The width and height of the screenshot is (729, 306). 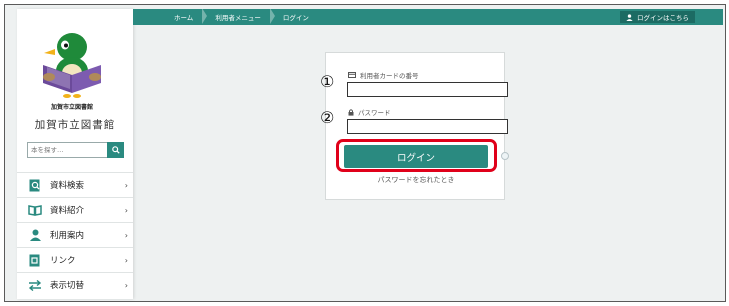 I want to click on open-book-icon, so click(x=35, y=210).